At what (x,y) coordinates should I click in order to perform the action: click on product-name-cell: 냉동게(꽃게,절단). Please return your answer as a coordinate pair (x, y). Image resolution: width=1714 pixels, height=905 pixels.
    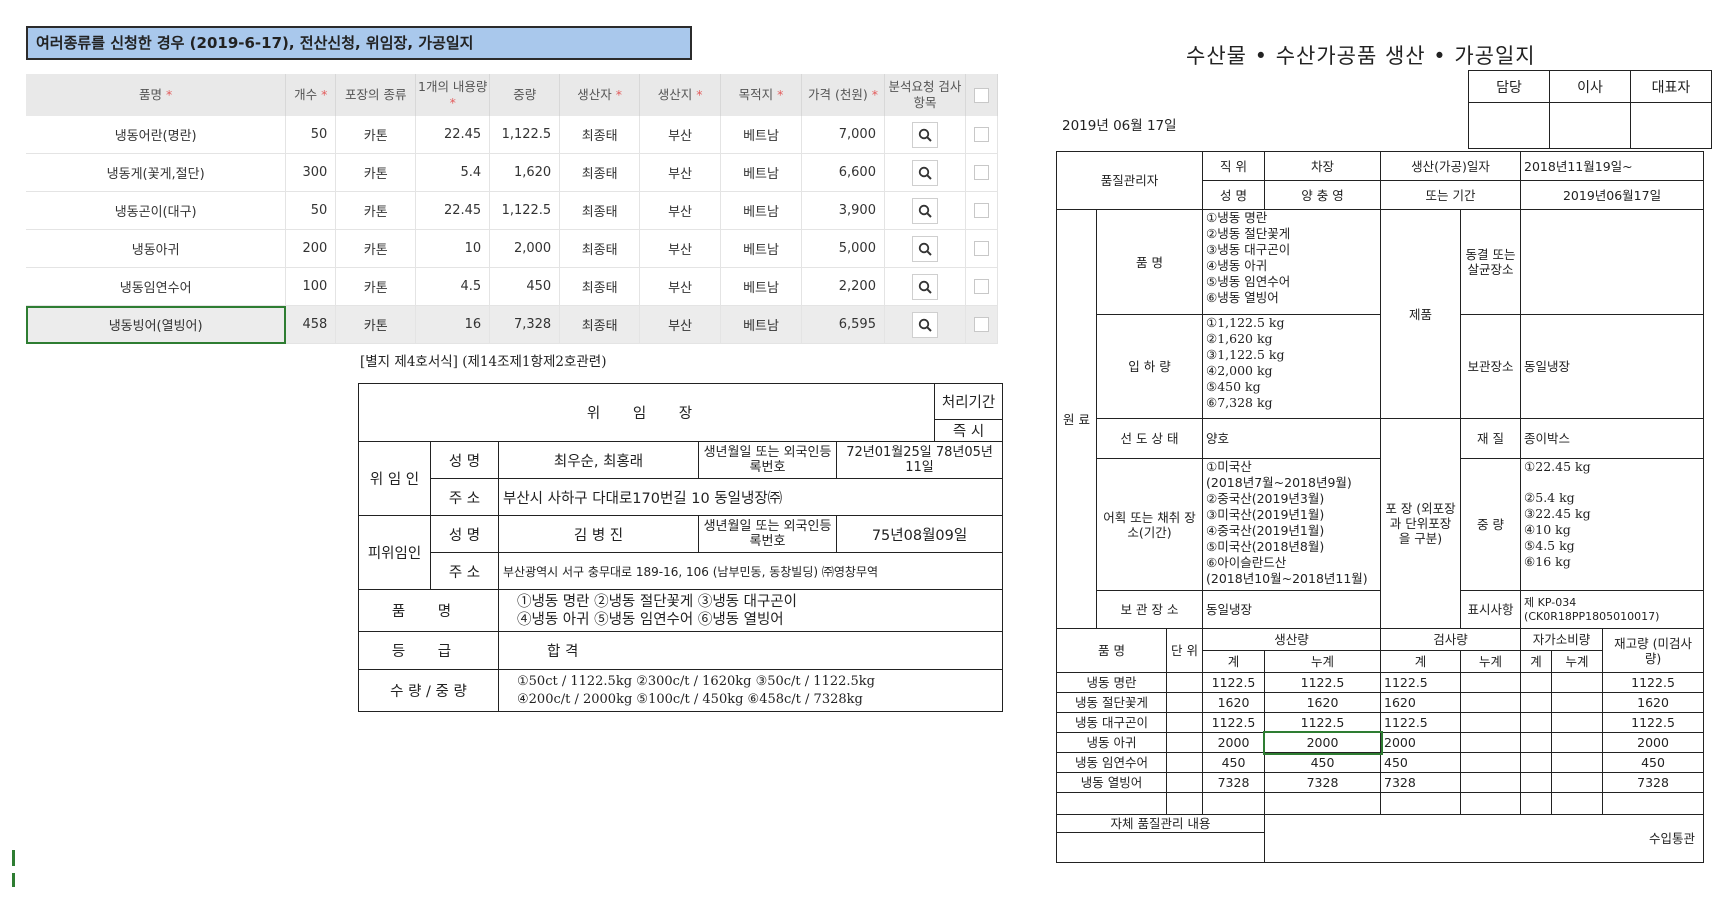
    Looking at the image, I should click on (156, 172).